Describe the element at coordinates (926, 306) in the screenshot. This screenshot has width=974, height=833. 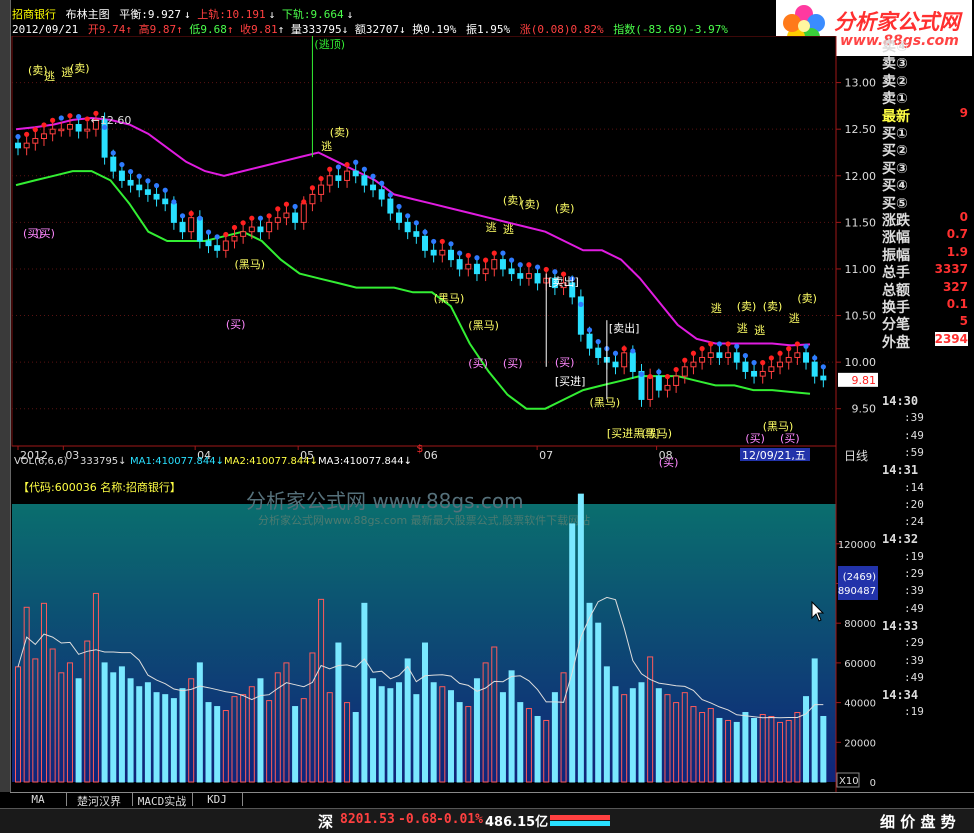
I see `quote-row: 换手 0.1` at that location.